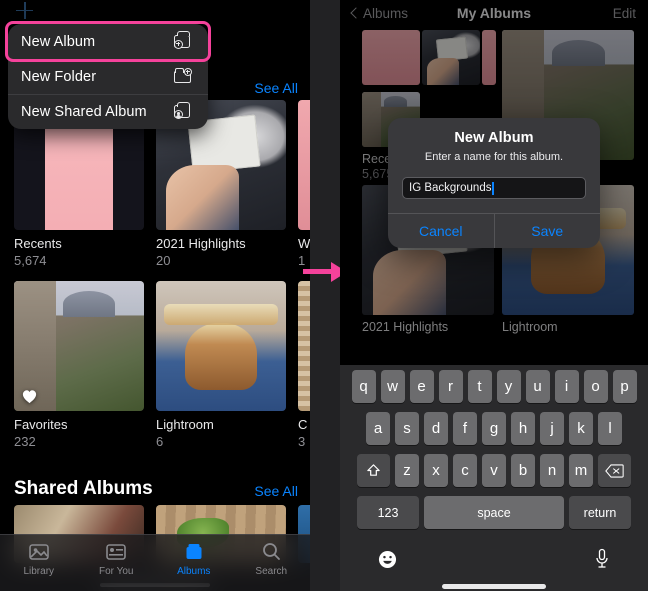 Image resolution: width=648 pixels, height=591 pixels. What do you see at coordinates (363, 386) in the screenshot?
I see `key-q: q` at bounding box center [363, 386].